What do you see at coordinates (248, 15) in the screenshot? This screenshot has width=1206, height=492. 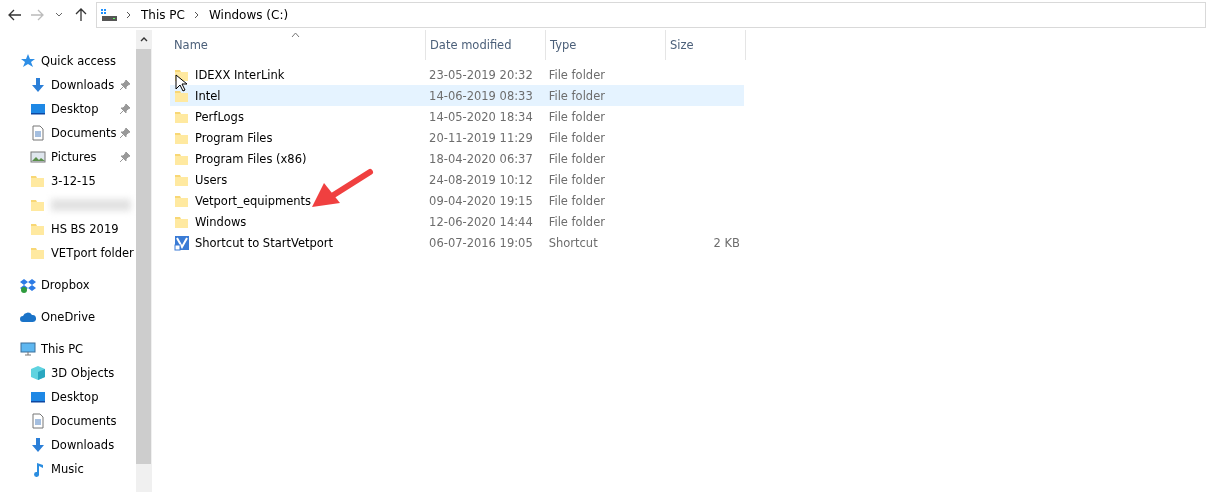 I see `breadcrumb: Windows (C:)` at bounding box center [248, 15].